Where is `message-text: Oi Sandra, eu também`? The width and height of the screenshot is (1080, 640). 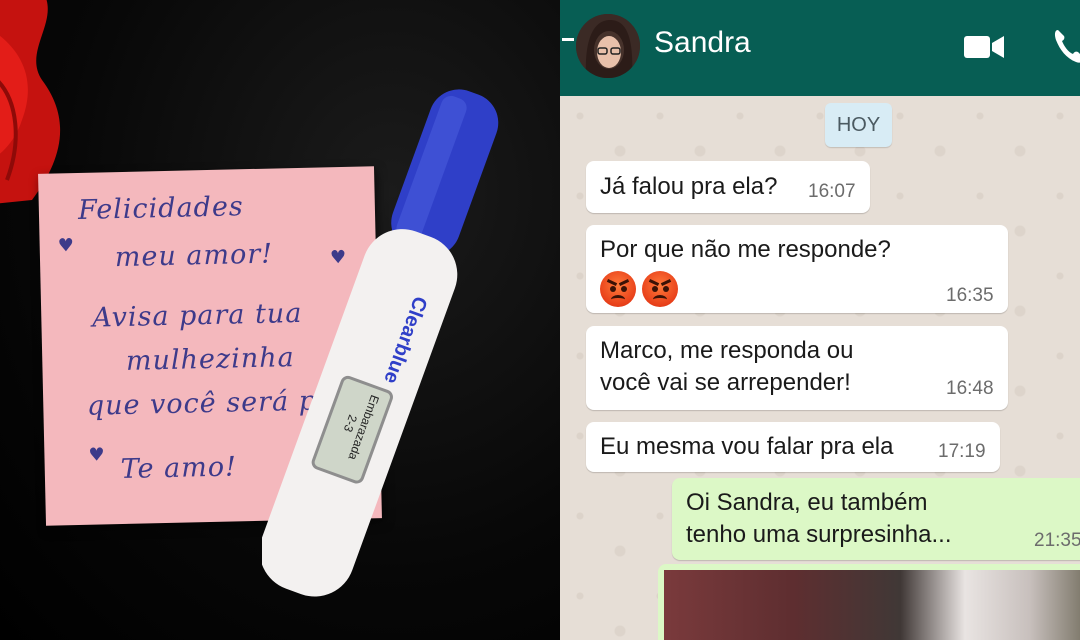
message-text: Oi Sandra, eu também is located at coordinates (807, 502).